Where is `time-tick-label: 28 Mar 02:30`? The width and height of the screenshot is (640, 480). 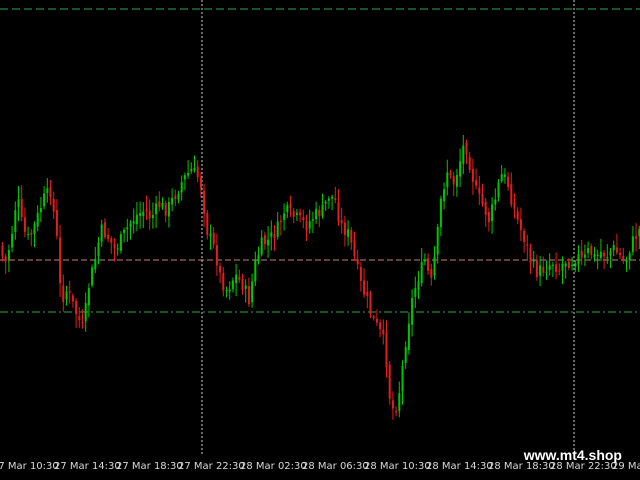
time-tick-label: 28 Mar 02:30 is located at coordinates (273, 466).